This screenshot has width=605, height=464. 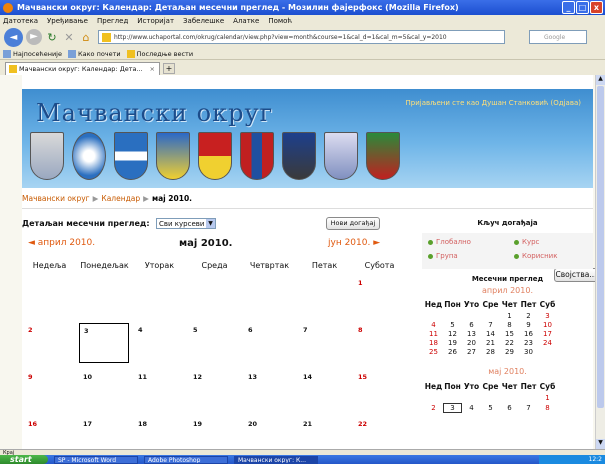 What do you see at coordinates (186, 223) in the screenshot?
I see `course-filter-select: Сви курсеви ▼` at bounding box center [186, 223].